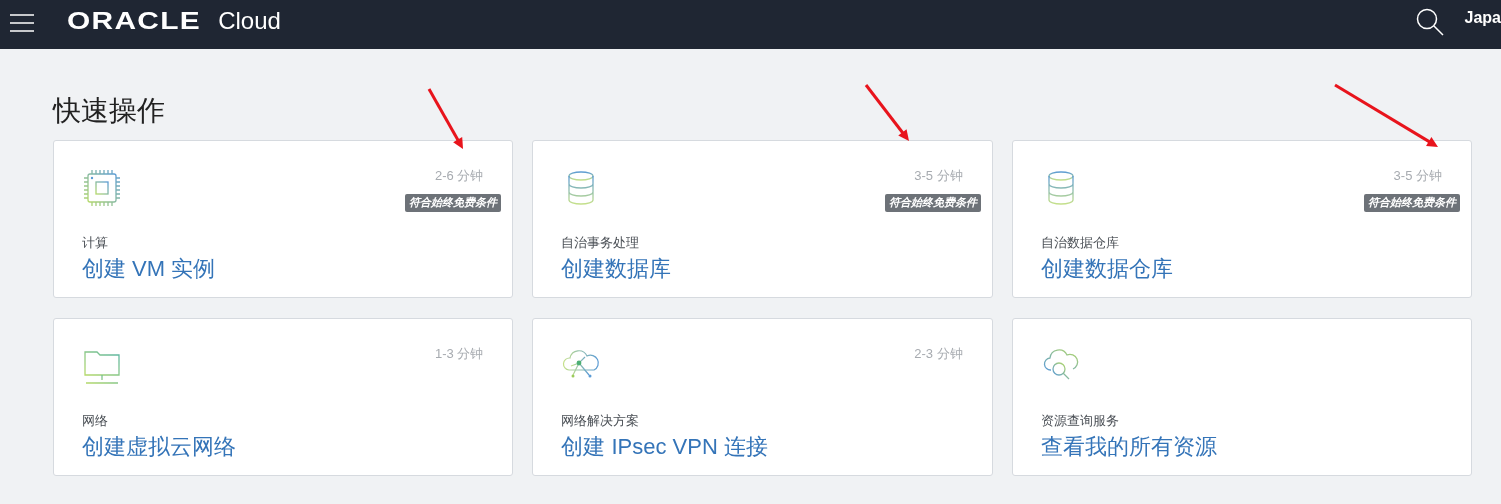  I want to click on card-link: 查看我的所有资源, so click(1241, 447).